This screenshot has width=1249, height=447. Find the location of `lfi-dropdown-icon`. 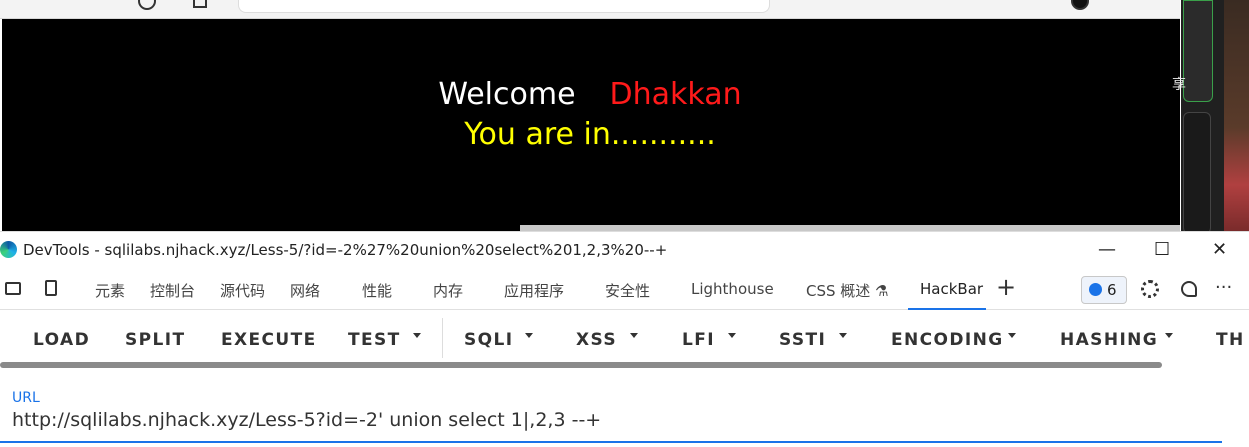

lfi-dropdown-icon is located at coordinates (732, 335).